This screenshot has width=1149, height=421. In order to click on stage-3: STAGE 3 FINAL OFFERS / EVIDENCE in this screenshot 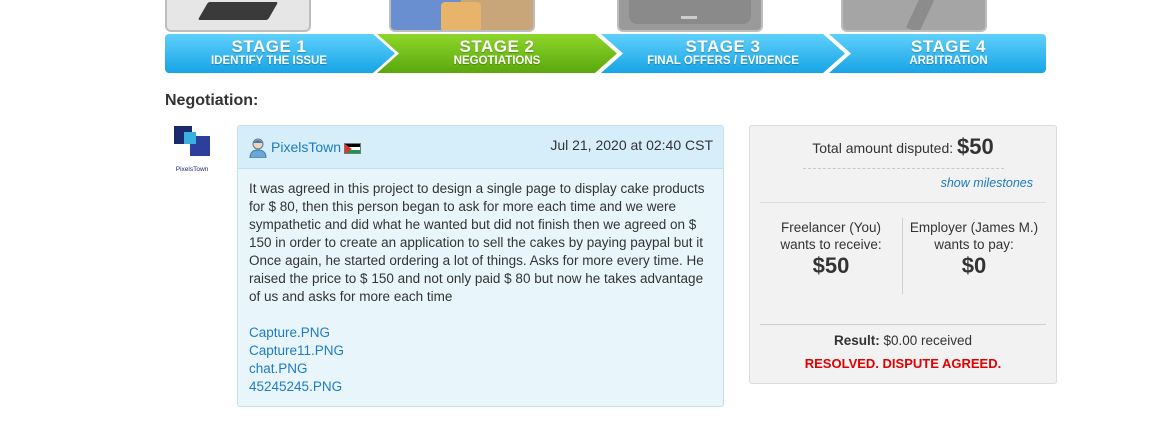, I will do `click(723, 53)`.